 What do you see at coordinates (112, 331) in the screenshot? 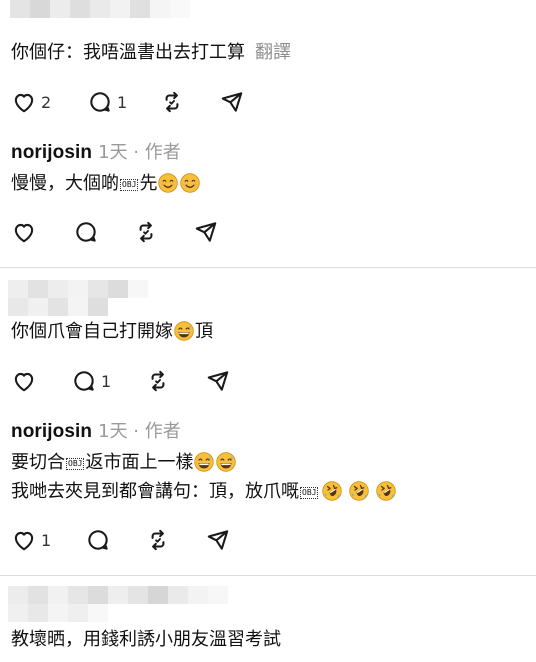
I see `comment-text: 你個爪會自己打開嫁頂` at bounding box center [112, 331].